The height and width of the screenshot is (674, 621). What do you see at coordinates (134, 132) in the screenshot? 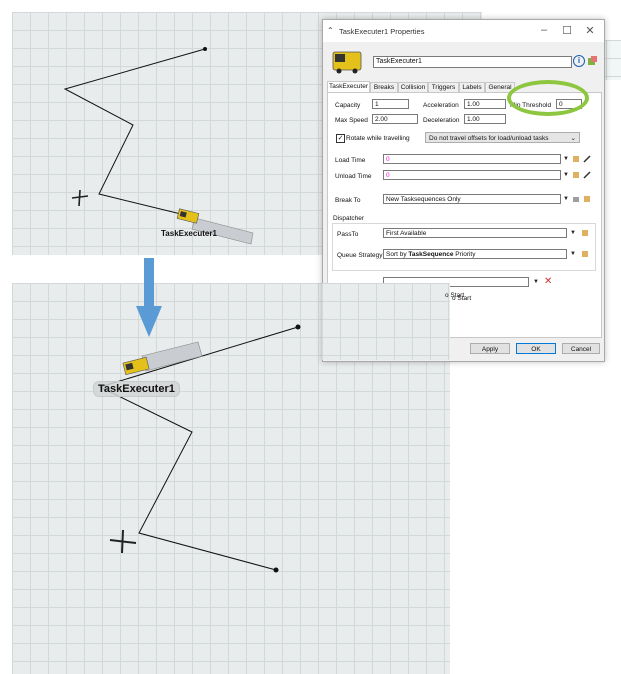
I see `travel-path-top` at bounding box center [134, 132].